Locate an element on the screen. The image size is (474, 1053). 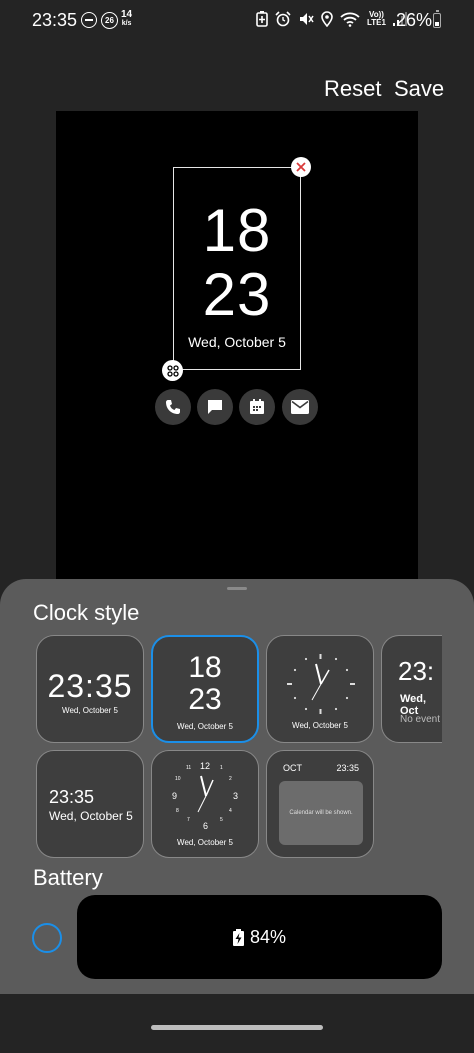
clock-style-digital-stacked: 18 23 Wed, October 5 is located at coordinates (205, 689).